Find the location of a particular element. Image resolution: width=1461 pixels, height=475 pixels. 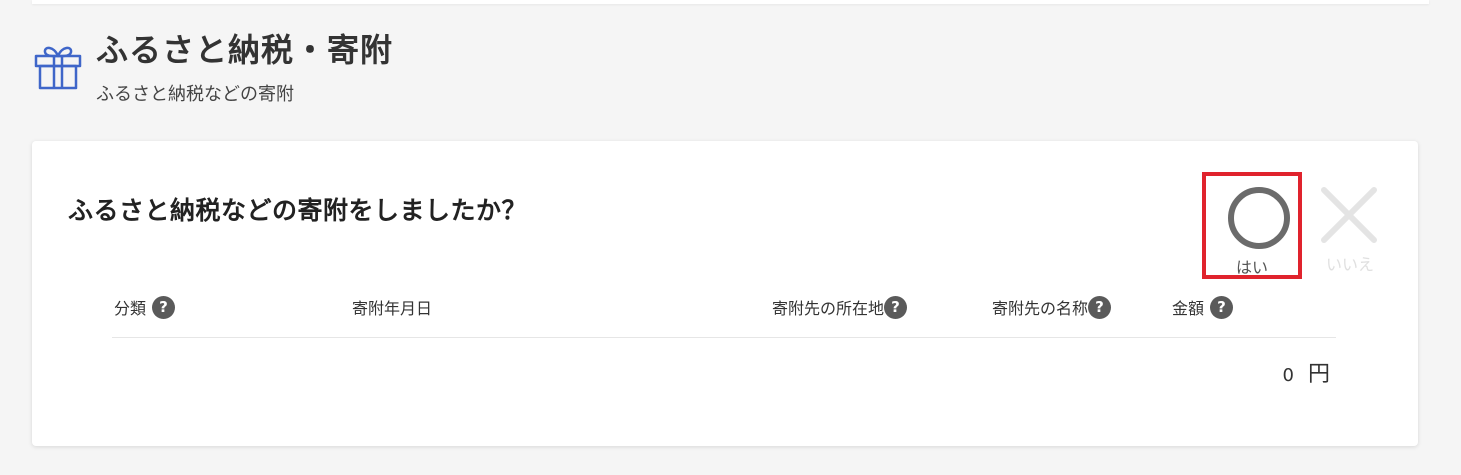

yes-button: はい is located at coordinates (1252, 225).